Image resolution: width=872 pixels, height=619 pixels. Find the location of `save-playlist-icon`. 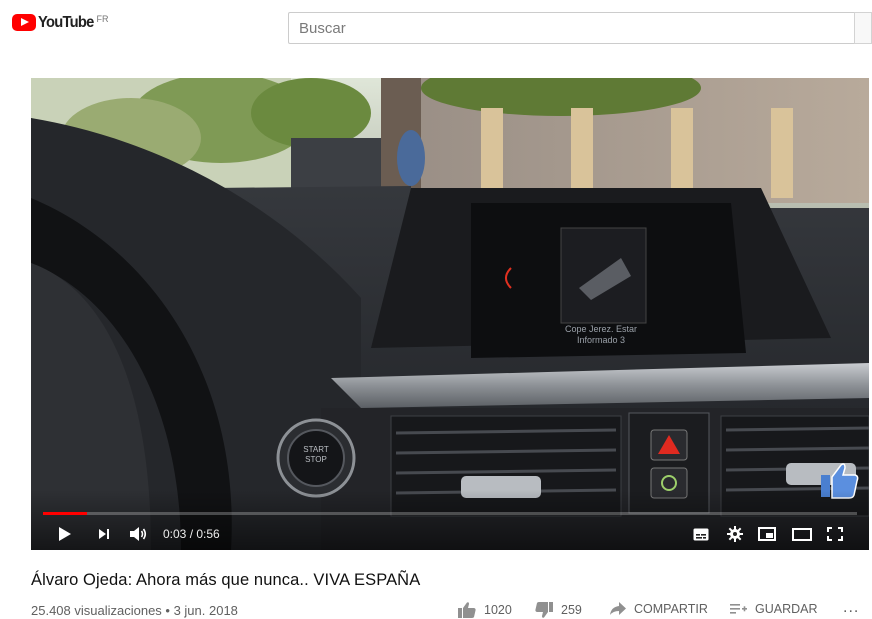

save-playlist-icon is located at coordinates (738, 609).